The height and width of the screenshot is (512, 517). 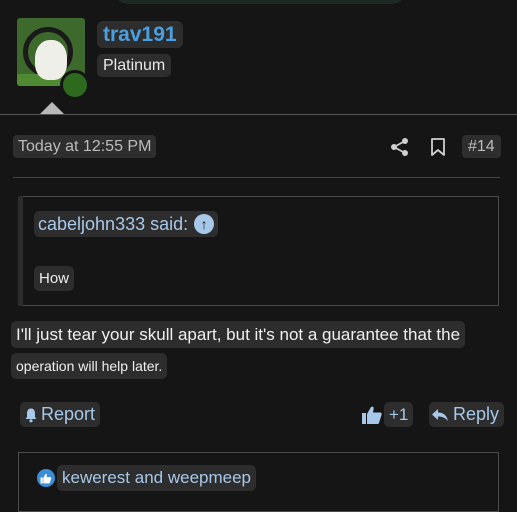 I want to click on quote-text: How, so click(x=54, y=278).